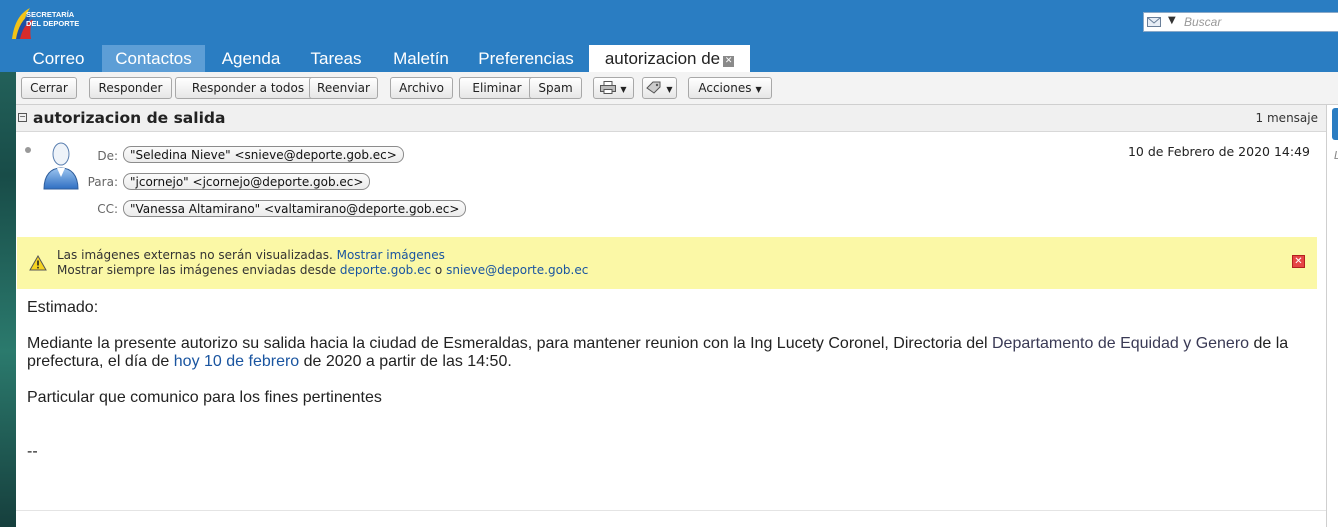  I want to click on tab-tareas: Tareas, so click(336, 58).